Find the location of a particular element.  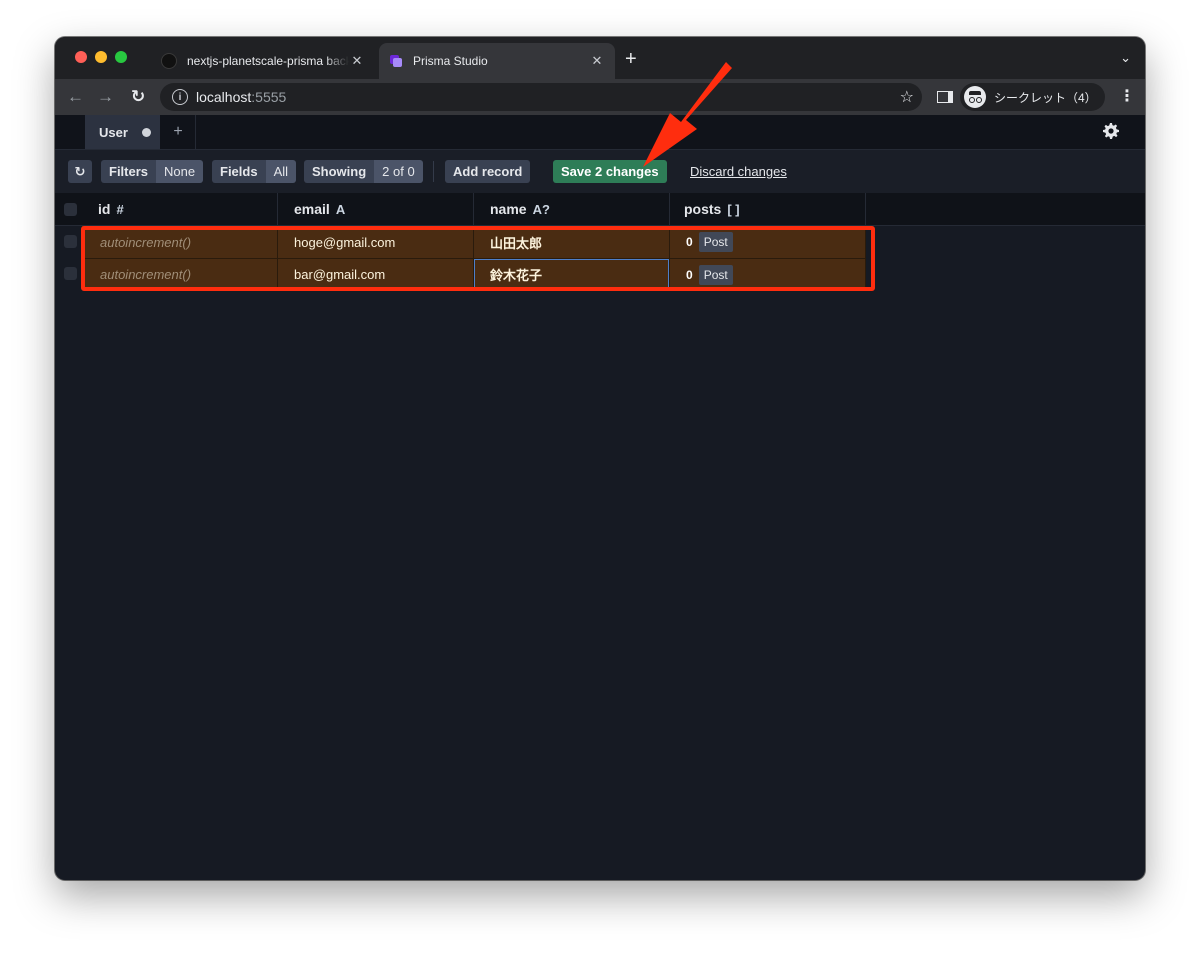

add-tab-button: + is located at coordinates (178, 132).